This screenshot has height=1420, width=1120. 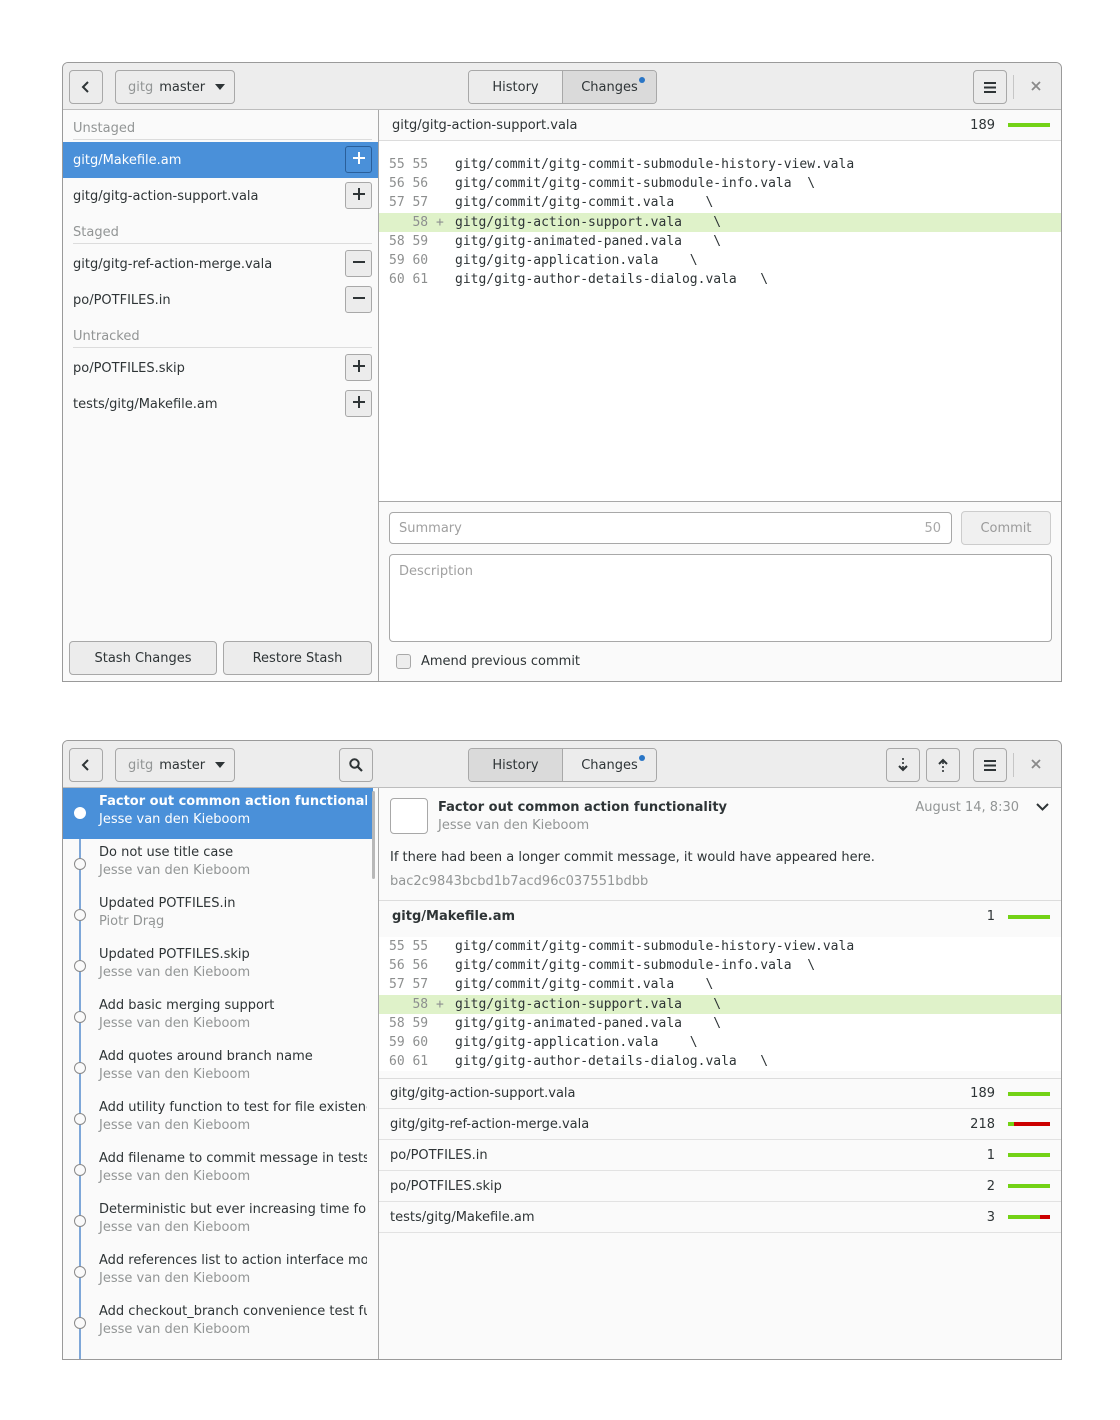 What do you see at coordinates (297, 658) in the screenshot?
I see `restore-stash-button: Restore Stash` at bounding box center [297, 658].